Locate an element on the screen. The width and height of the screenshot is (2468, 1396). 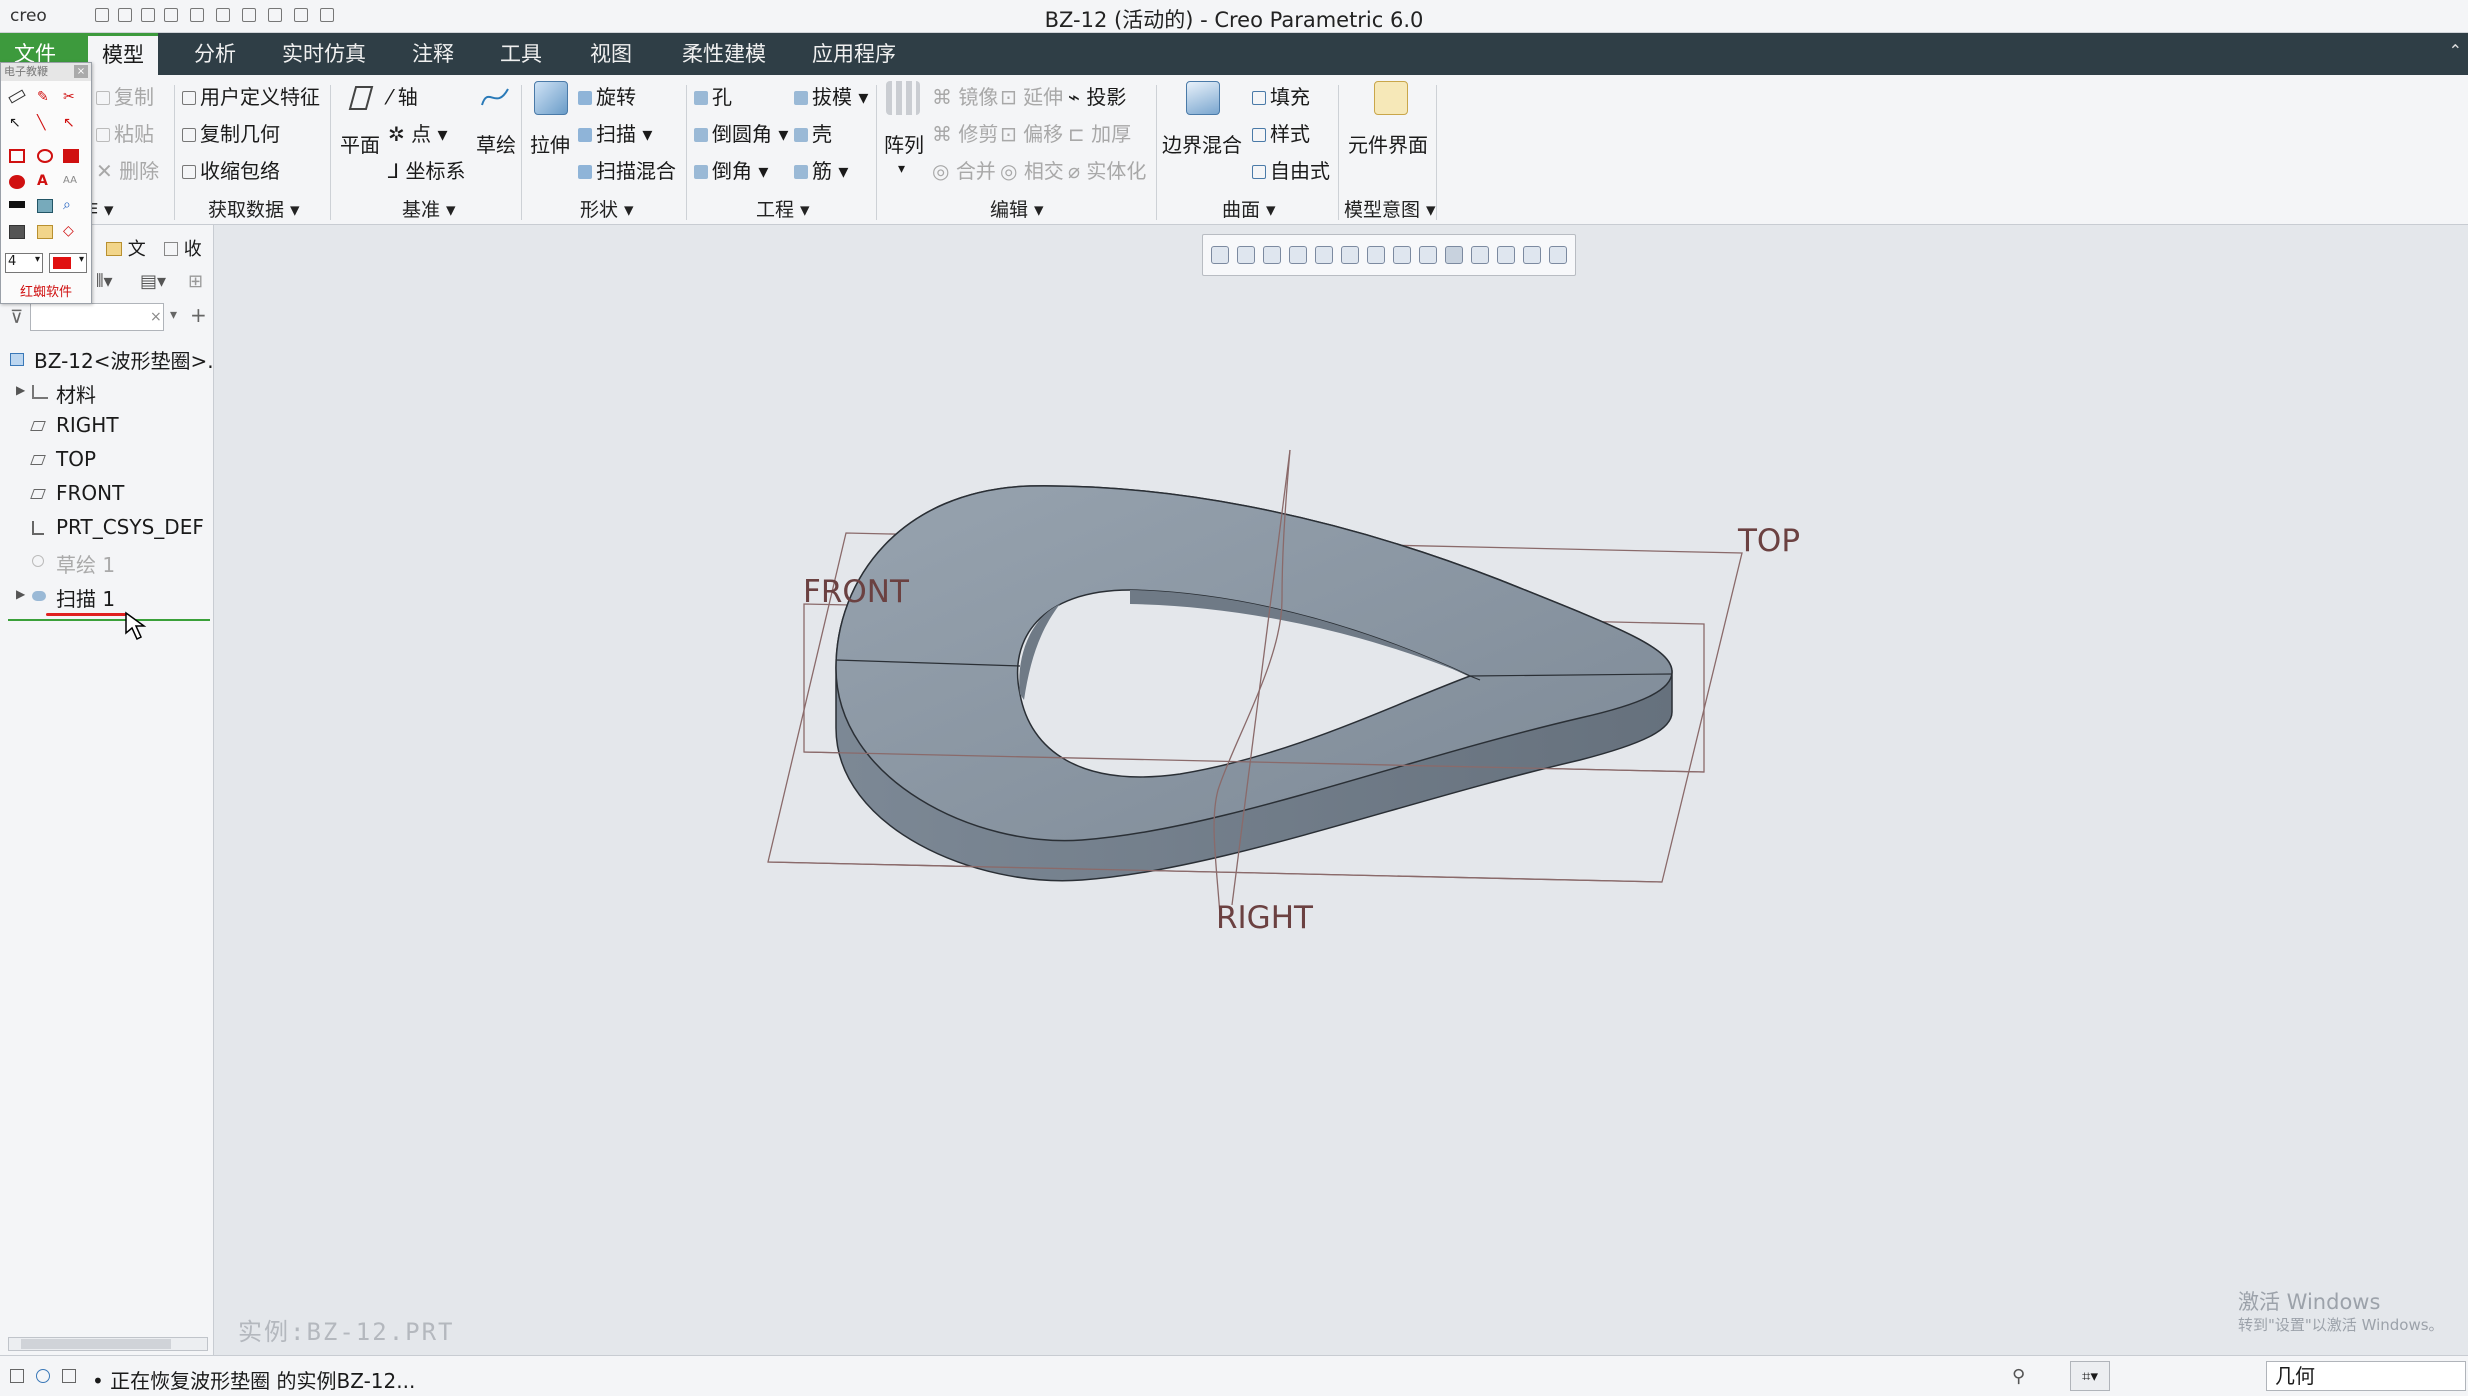
point-button: ✲ 点 ▾ is located at coordinates (418, 132).